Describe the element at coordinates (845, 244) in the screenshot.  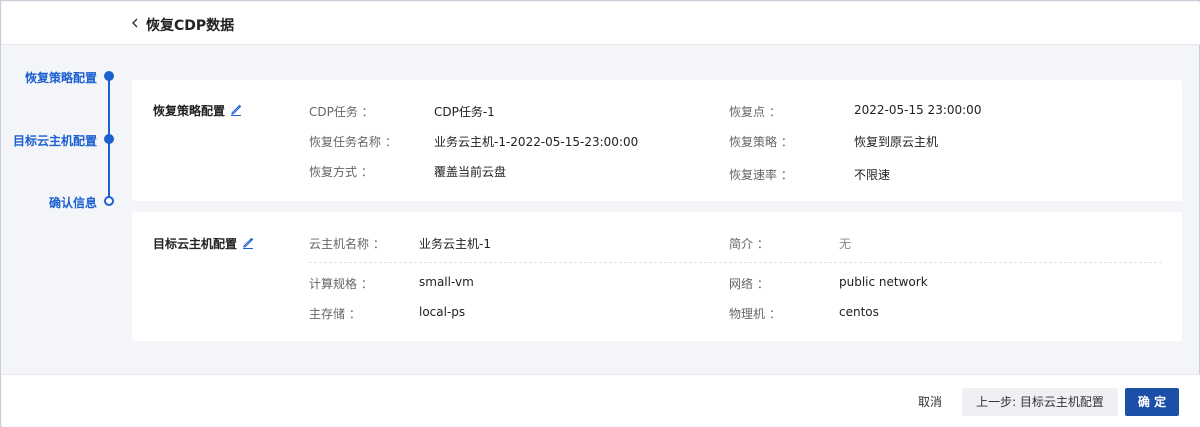
I see `desc-value: 无` at that location.